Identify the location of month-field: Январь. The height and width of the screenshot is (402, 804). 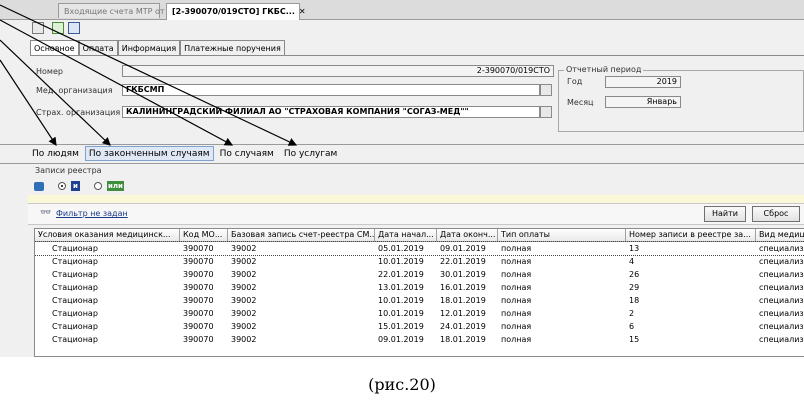
(643, 102).